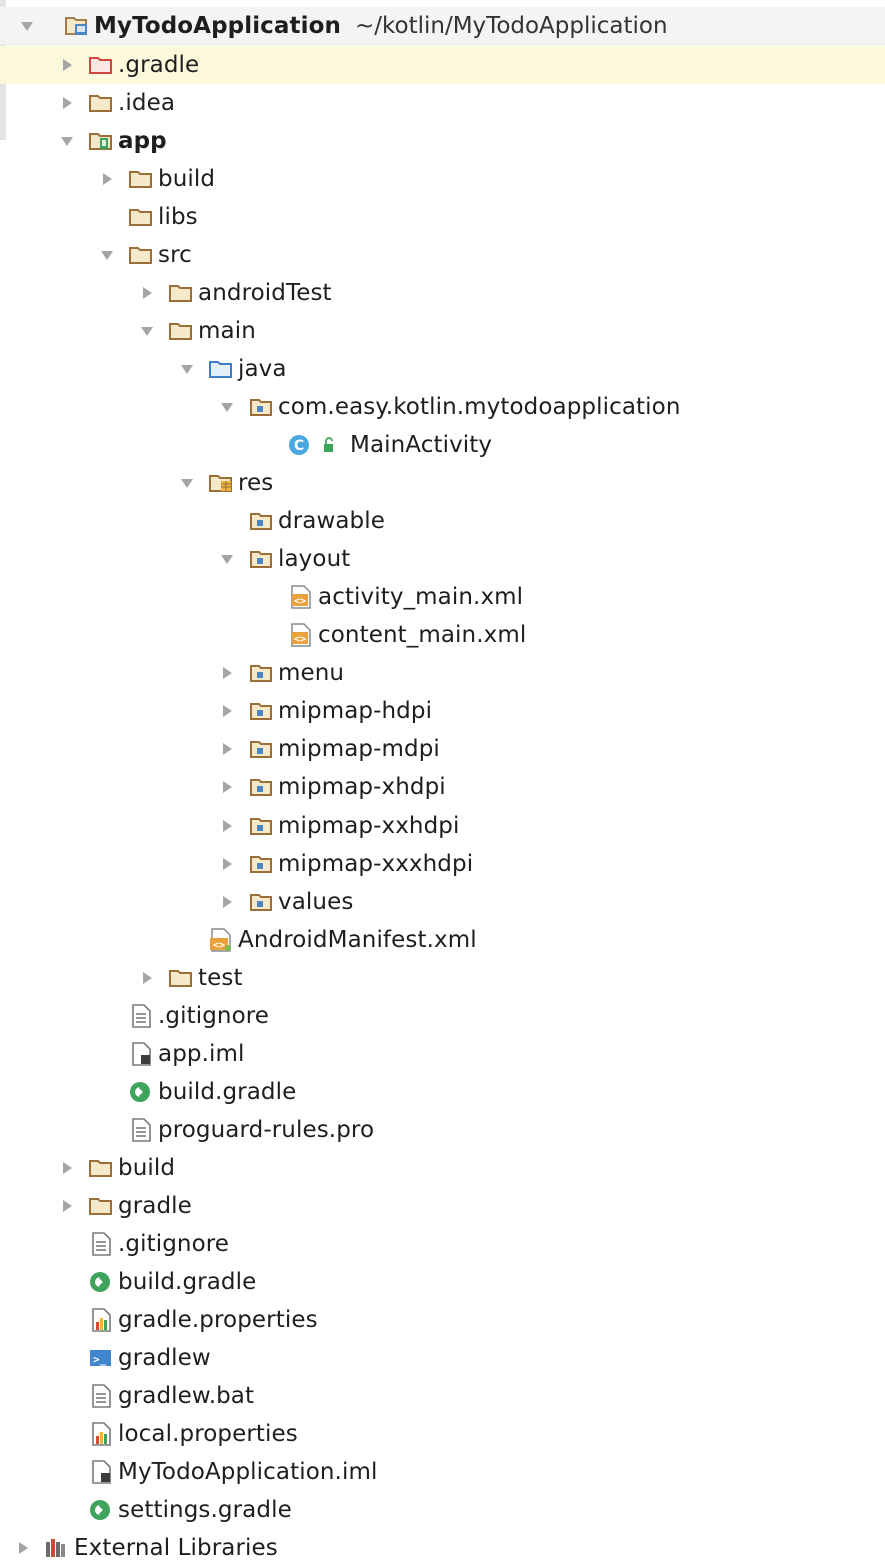 This screenshot has width=885, height=1567. Describe the element at coordinates (442, 787) in the screenshot. I see `tree-node: mipmap-xhdpi` at that location.